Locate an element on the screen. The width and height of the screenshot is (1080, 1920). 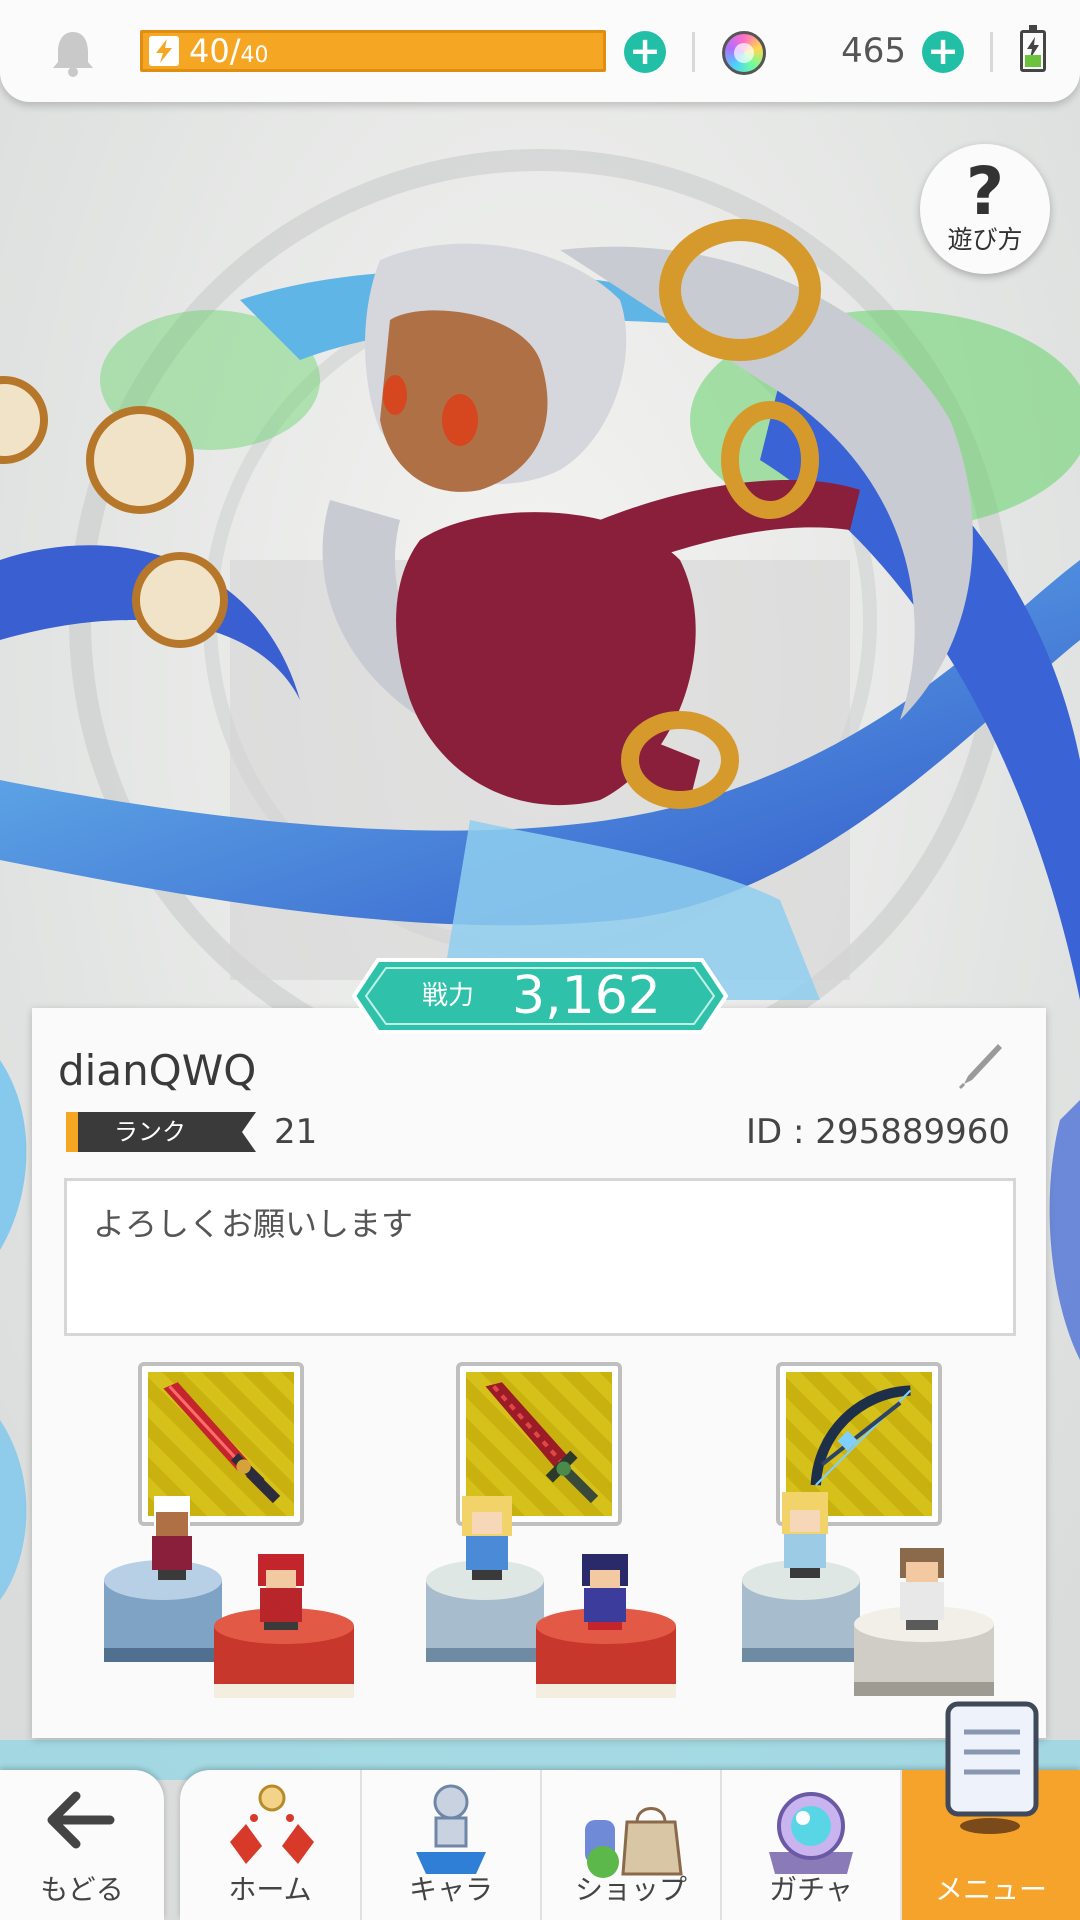
character-icon is located at coordinates (451, 1829).